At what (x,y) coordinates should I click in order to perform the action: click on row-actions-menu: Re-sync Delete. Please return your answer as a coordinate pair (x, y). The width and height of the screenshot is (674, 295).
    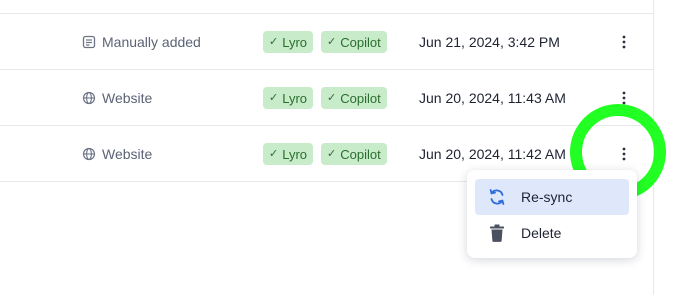
    Looking at the image, I should click on (552, 214).